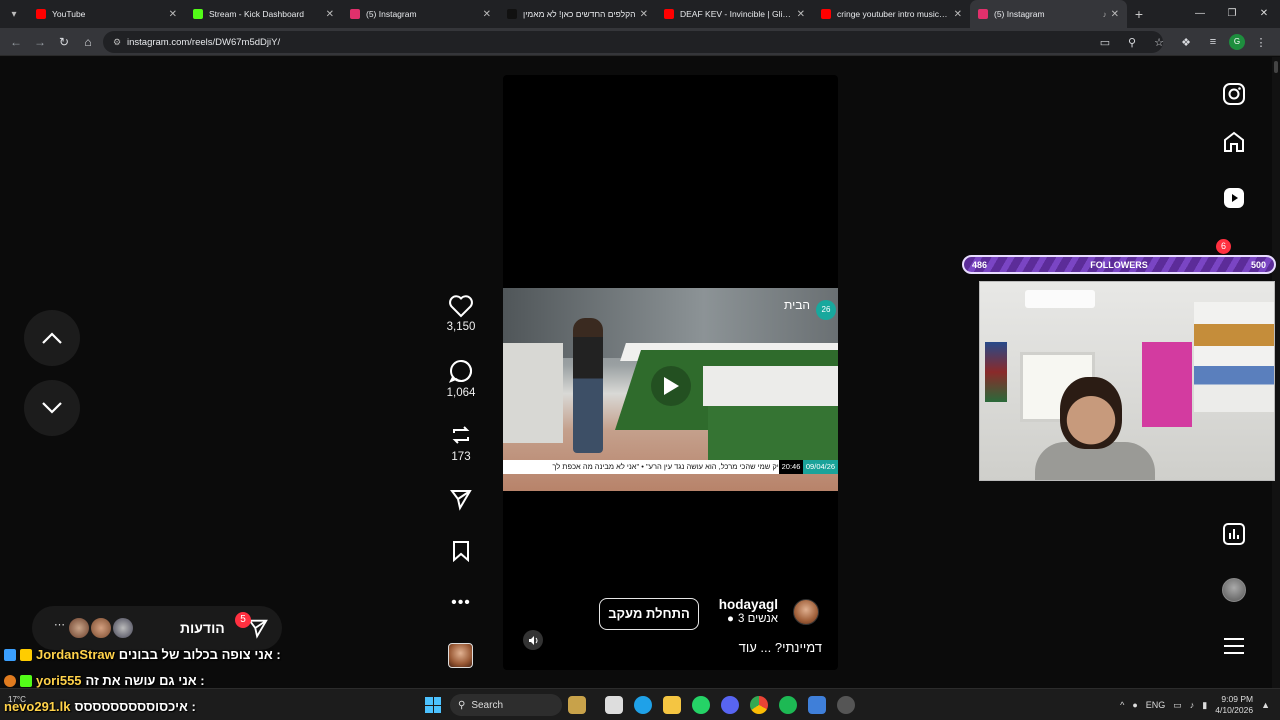  I want to click on tab-title: DEAF KEV - Invincible | Glitch H, so click(736, 14).